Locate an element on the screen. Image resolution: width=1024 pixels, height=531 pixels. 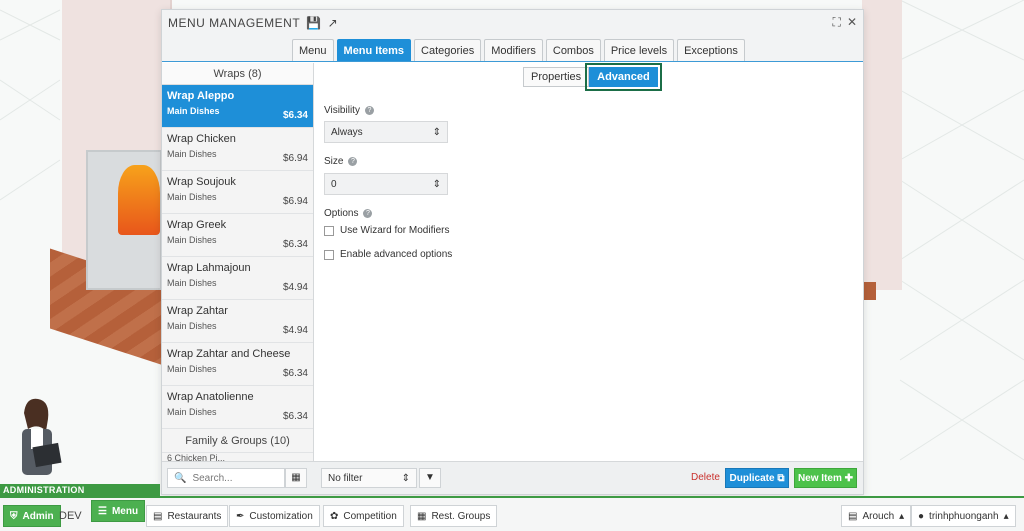
tab-menu-items: Menu Items is located at coordinates (374, 50).